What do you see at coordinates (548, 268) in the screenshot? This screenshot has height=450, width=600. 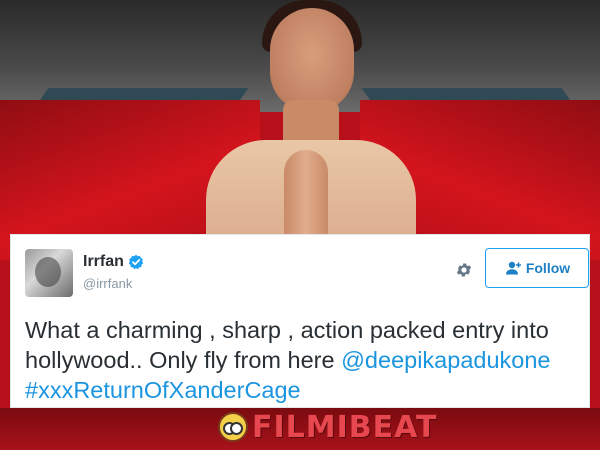 I see `follow-label: Follow` at bounding box center [548, 268].